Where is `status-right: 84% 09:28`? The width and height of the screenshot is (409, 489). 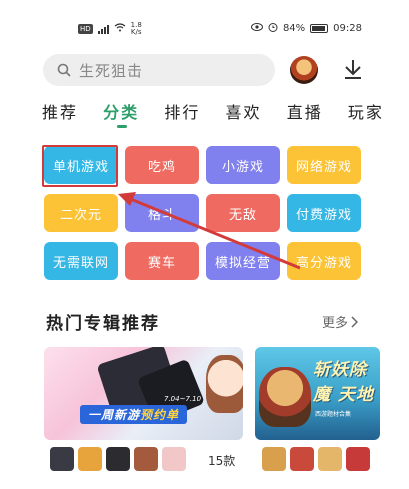 status-right: 84% 09:28 is located at coordinates (306, 28).